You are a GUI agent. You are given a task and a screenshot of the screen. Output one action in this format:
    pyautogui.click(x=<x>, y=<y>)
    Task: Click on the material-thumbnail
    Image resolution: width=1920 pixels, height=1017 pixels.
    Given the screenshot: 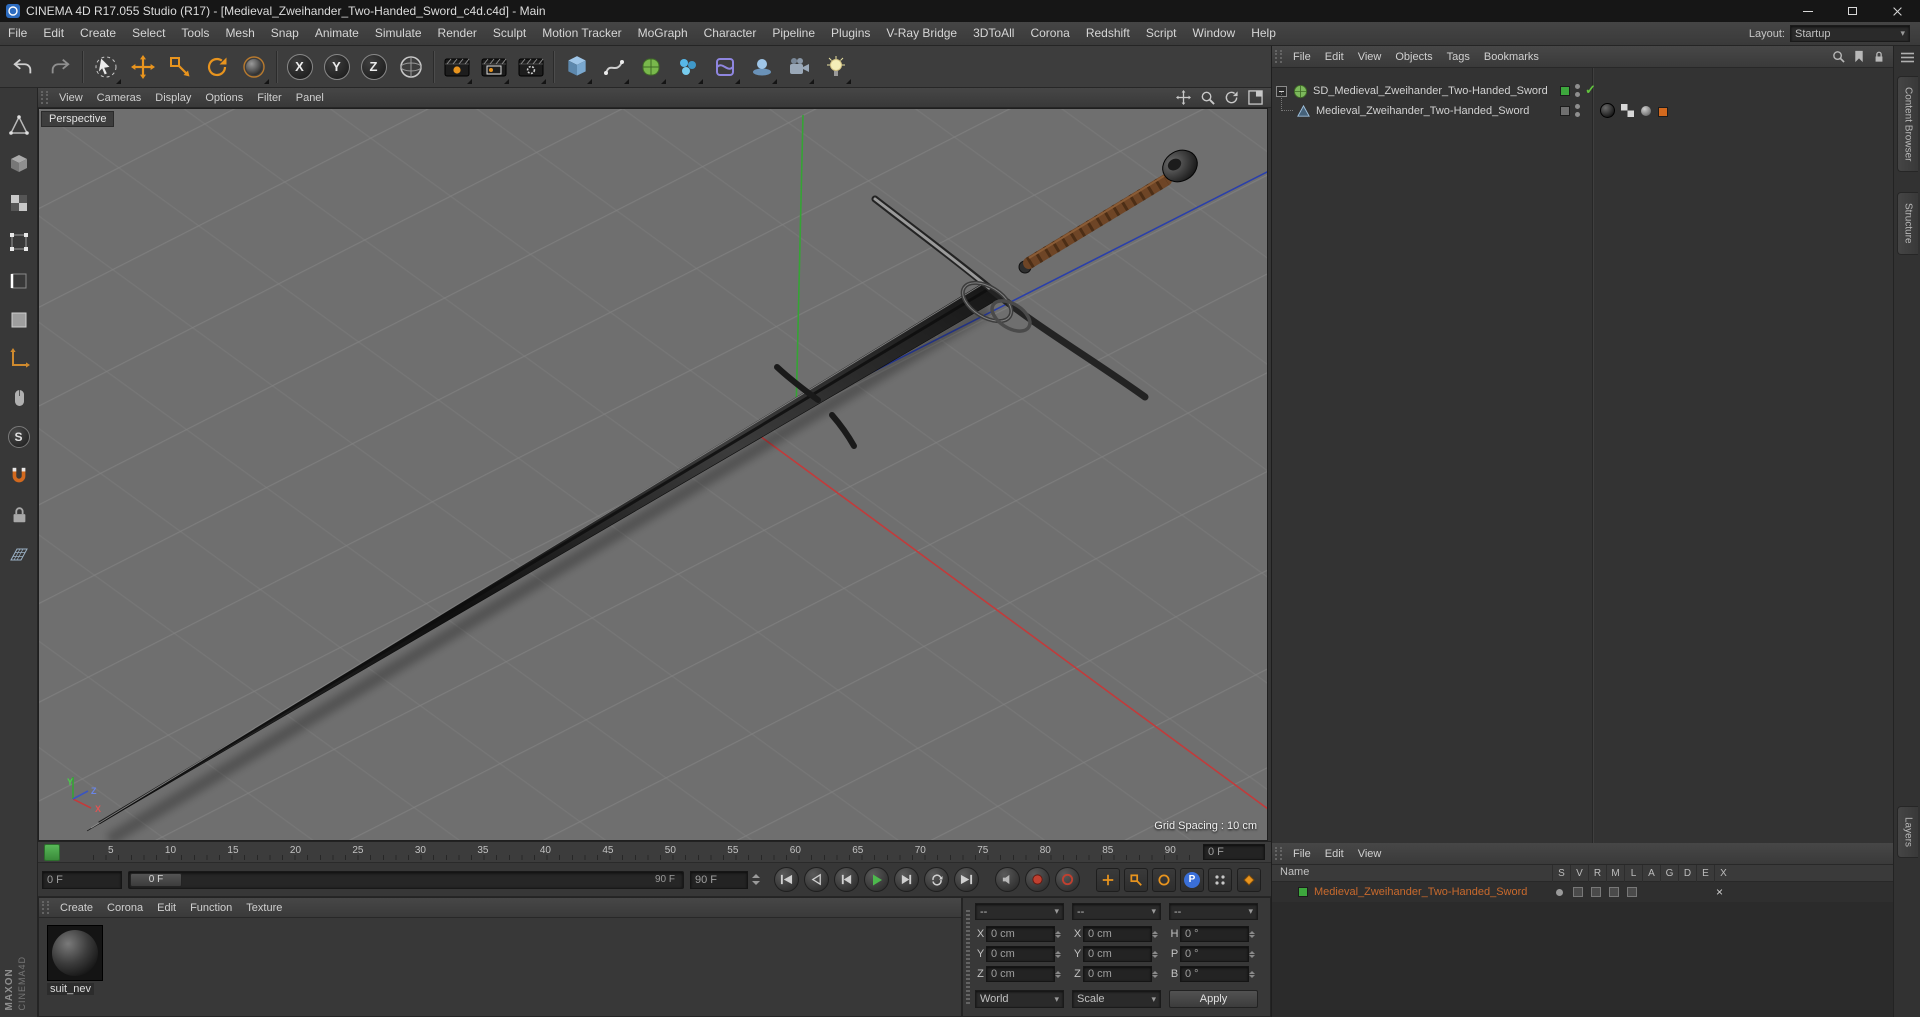 What is the action you would take?
    pyautogui.click(x=75, y=953)
    